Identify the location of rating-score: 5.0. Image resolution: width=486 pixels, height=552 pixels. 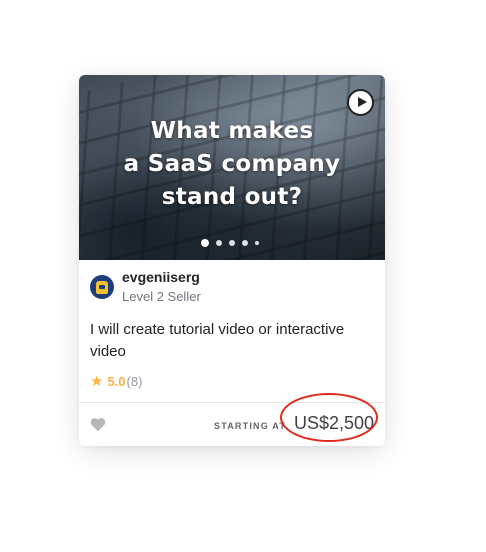
(116, 381).